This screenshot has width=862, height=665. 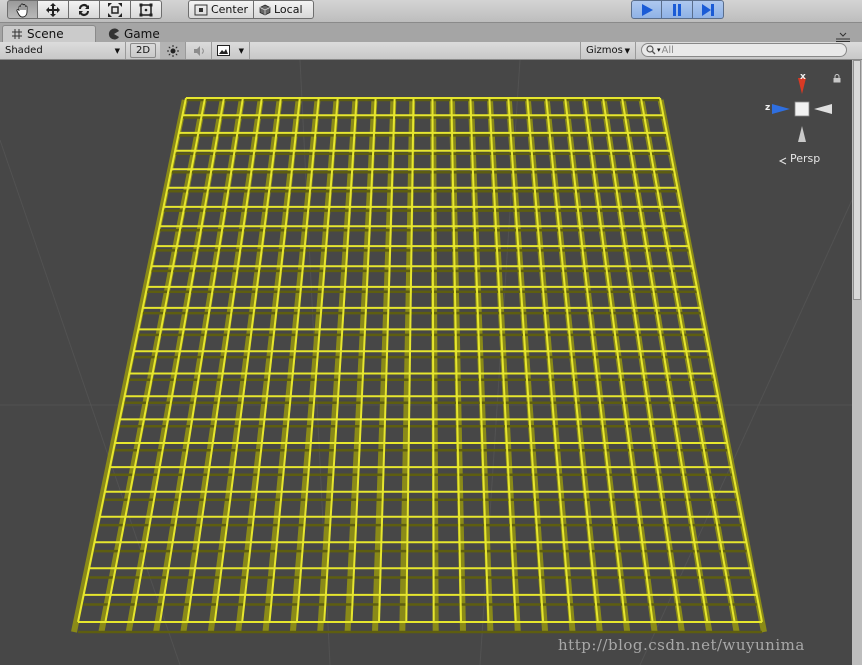 What do you see at coordinates (24, 50) in the screenshot?
I see `shading-mode-label: Shaded` at bounding box center [24, 50].